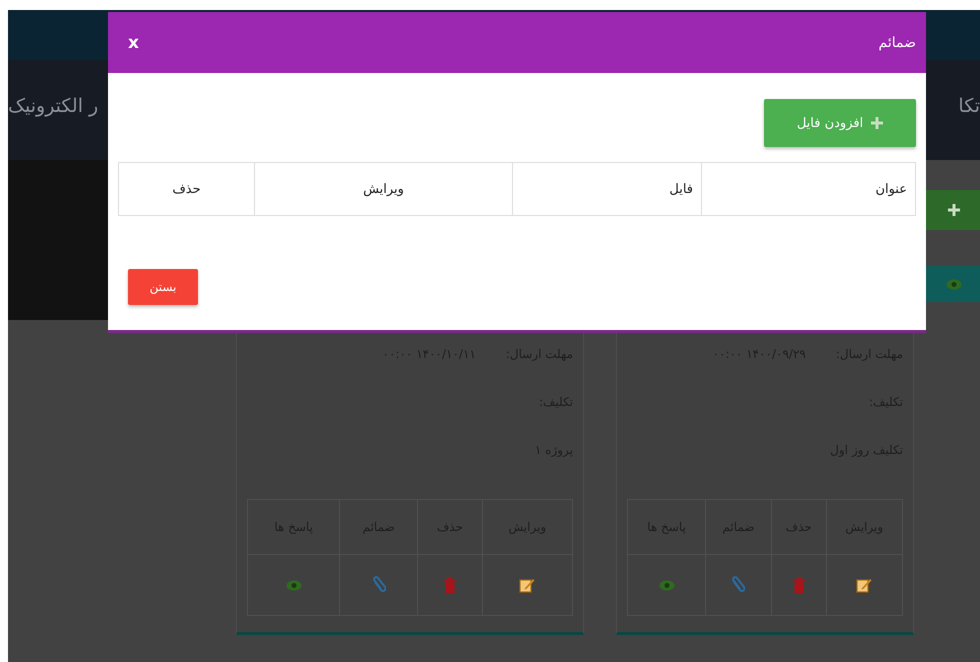 This screenshot has height=662, width=980. I want to click on close-dialog-button: بستن, so click(163, 287).